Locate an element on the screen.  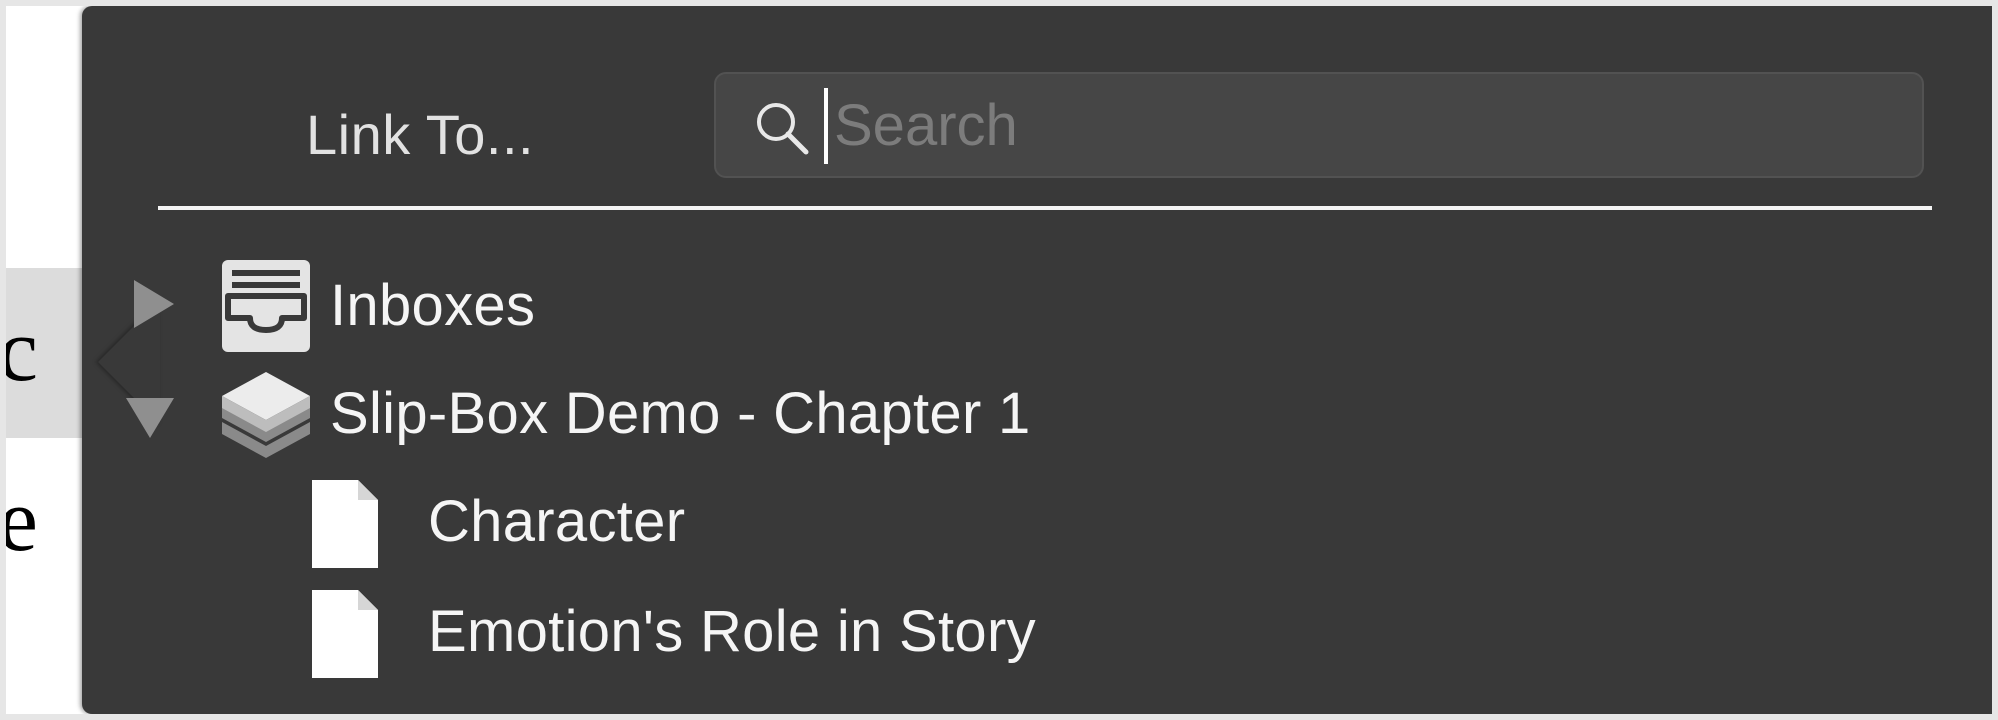
document-background-text: c is located at coordinates (22, 350).